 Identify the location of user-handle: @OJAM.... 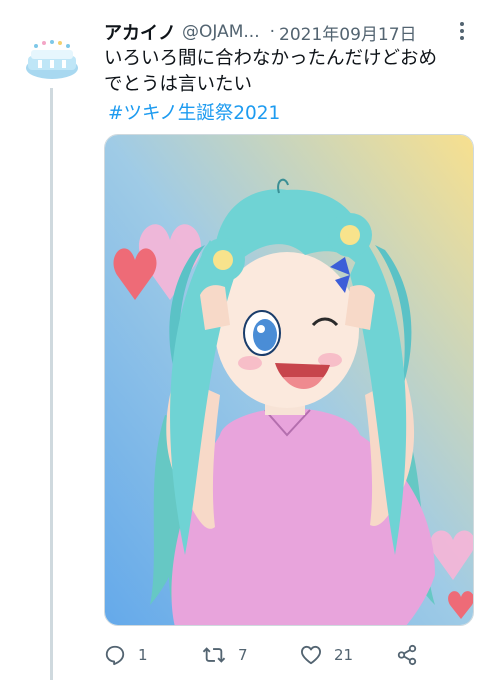
(221, 32).